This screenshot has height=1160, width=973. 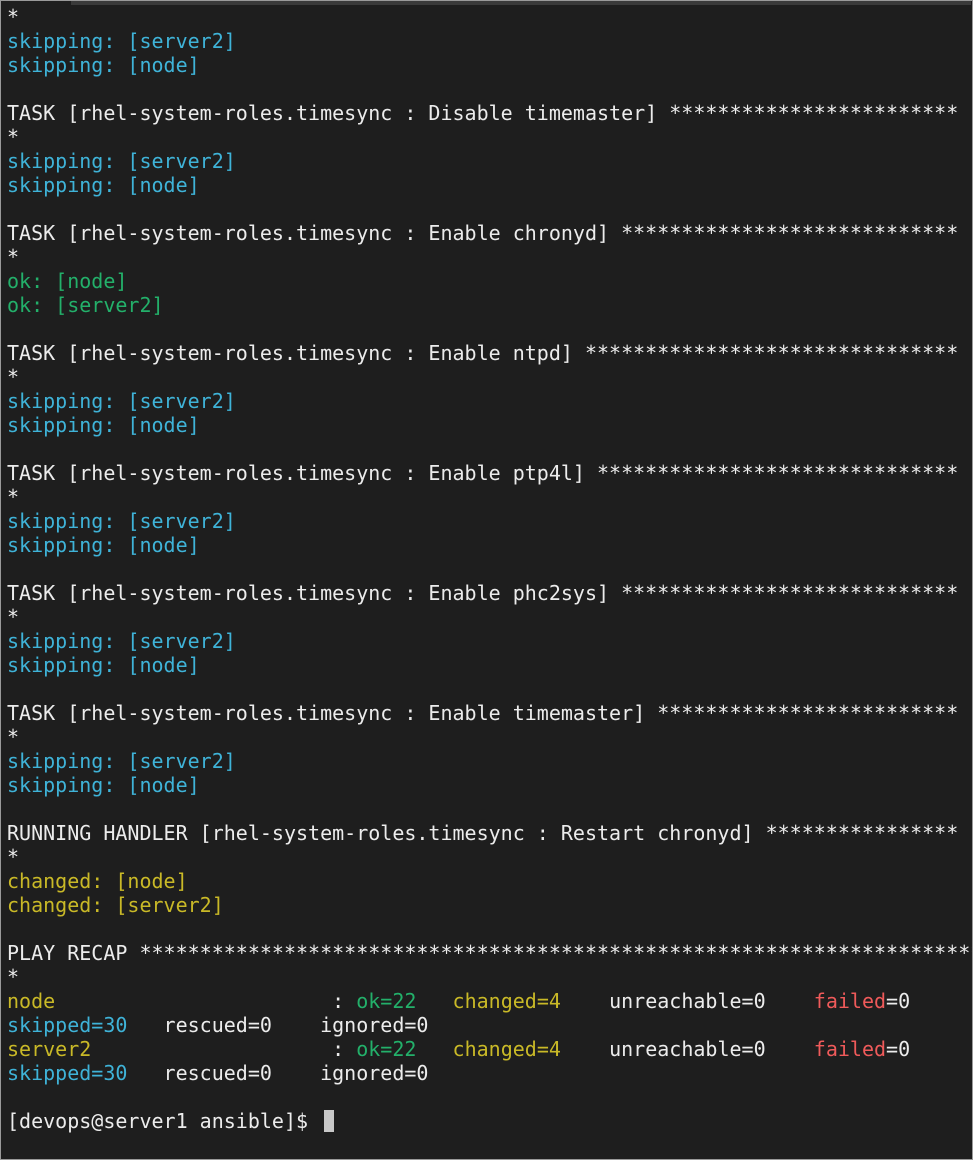 I want to click on terminal-line: changed: [node], so click(x=489, y=881).